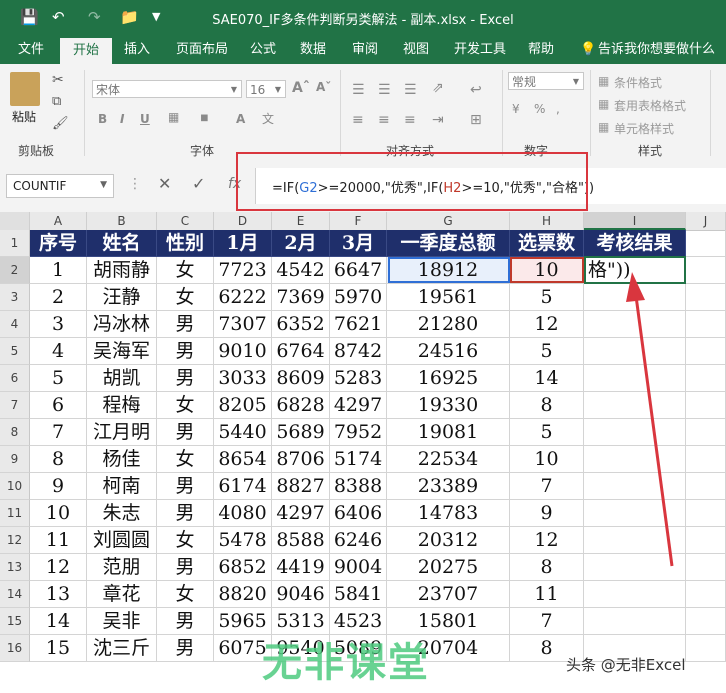  I want to click on watermark-credit: 头条 @无非Excel, so click(626, 665).